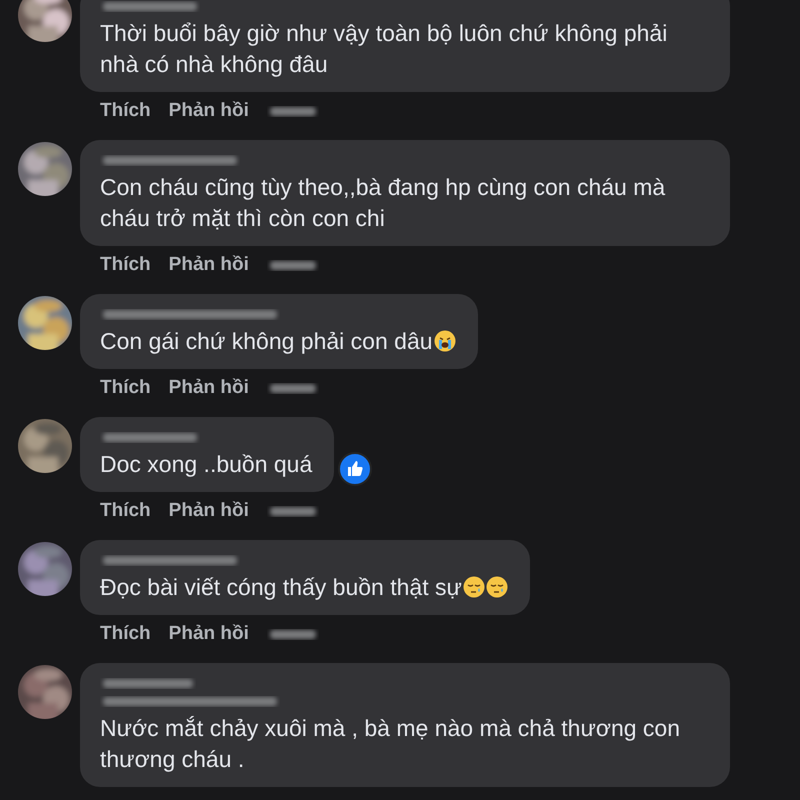 The height and width of the screenshot is (800, 800). Describe the element at coordinates (390, 743) in the screenshot. I see `comment-text: Nước mắt chảy xuôi mà , bà mẹ nào mà chả thương con thương cháu .` at that location.